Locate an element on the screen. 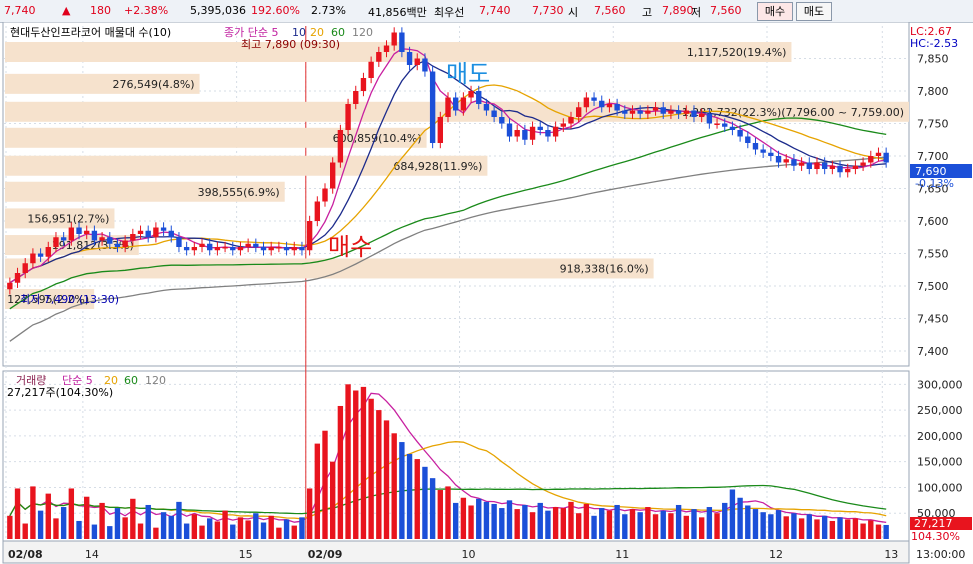  price-y-tick: 7,450 is located at coordinates (933, 319).